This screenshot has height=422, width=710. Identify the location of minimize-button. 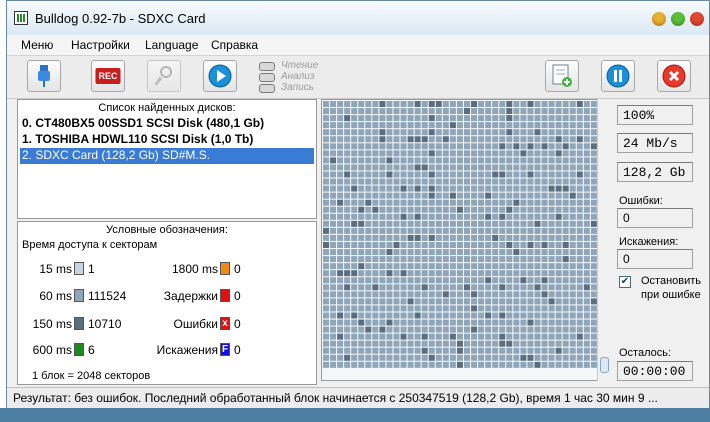
(659, 19).